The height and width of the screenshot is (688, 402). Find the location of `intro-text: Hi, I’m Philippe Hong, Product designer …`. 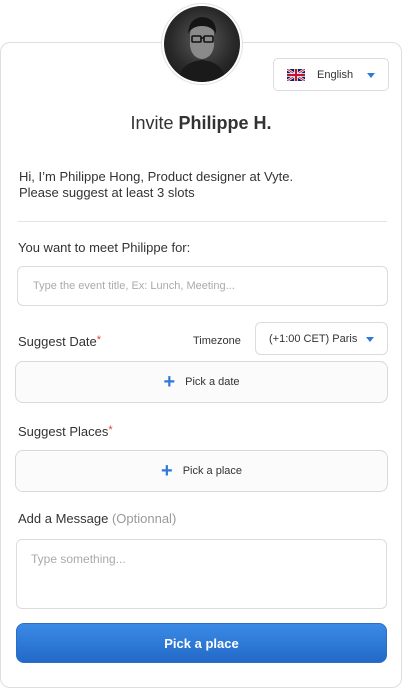

intro-text: Hi, I’m Philippe Hong, Product designer … is located at coordinates (199, 185).